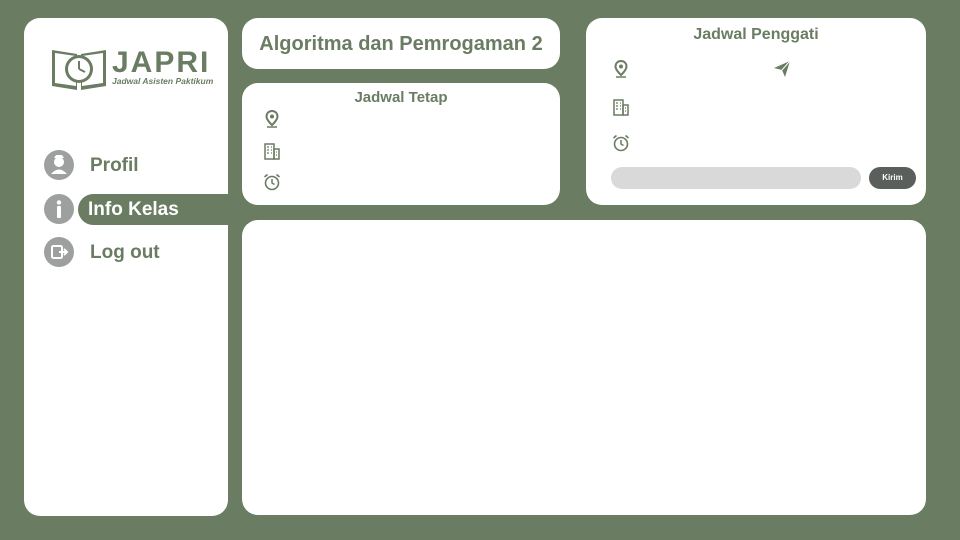  Describe the element at coordinates (401, 144) in the screenshot. I see `fixed-schedule-card: Jadwal Tetap` at that location.